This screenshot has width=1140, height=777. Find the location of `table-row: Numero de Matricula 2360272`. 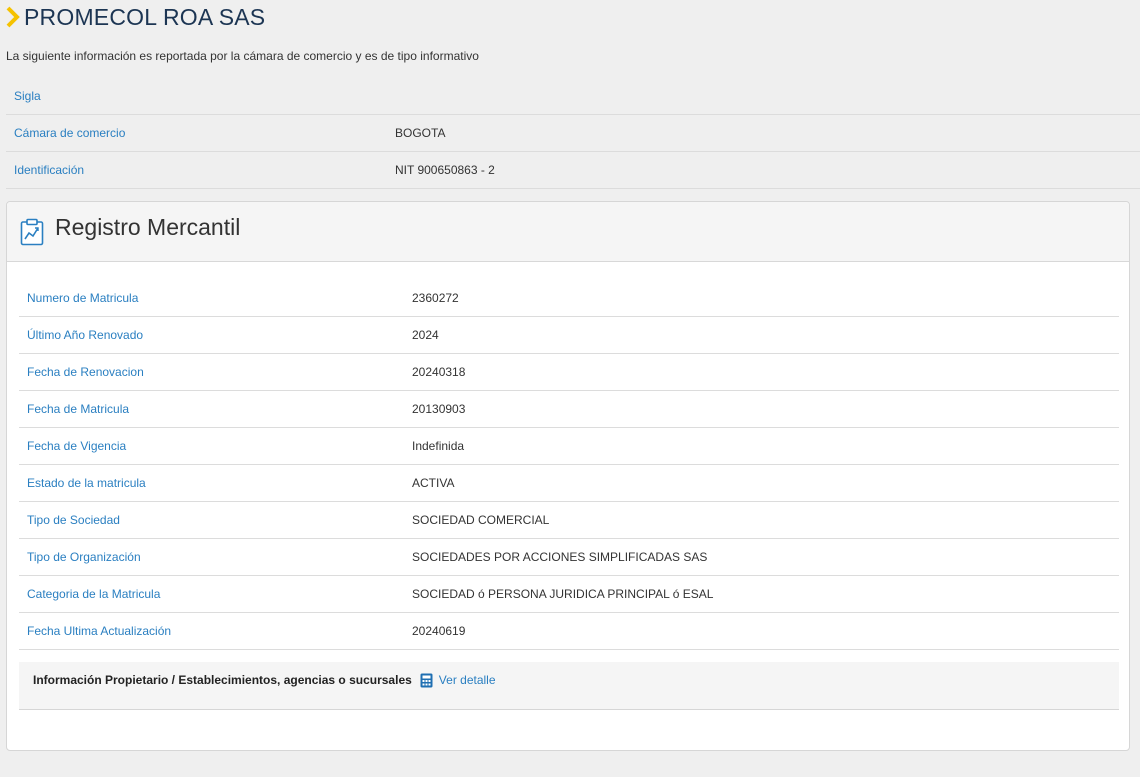

table-row: Numero de Matricula 2360272 is located at coordinates (569, 298).